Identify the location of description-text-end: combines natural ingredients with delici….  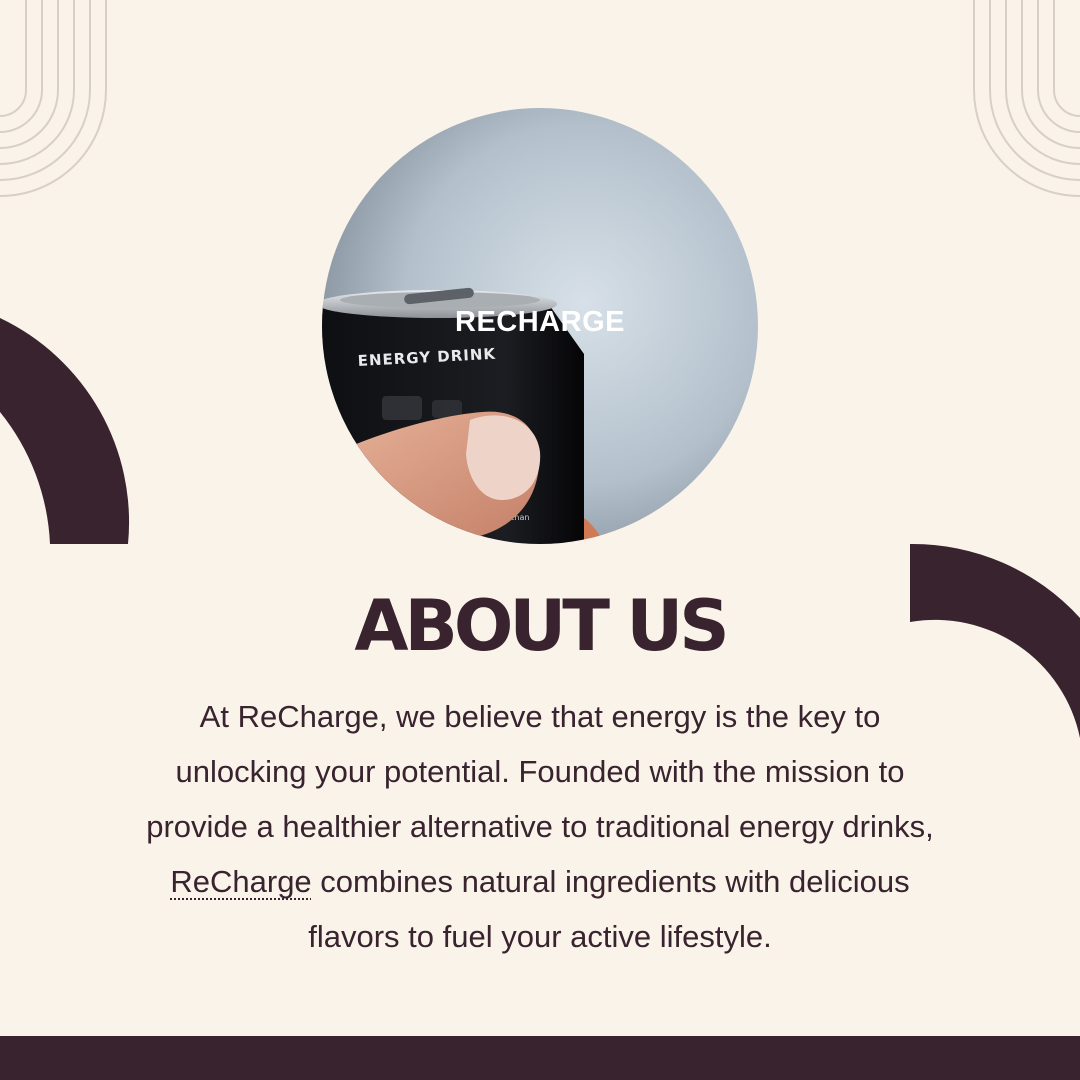
(609, 909).